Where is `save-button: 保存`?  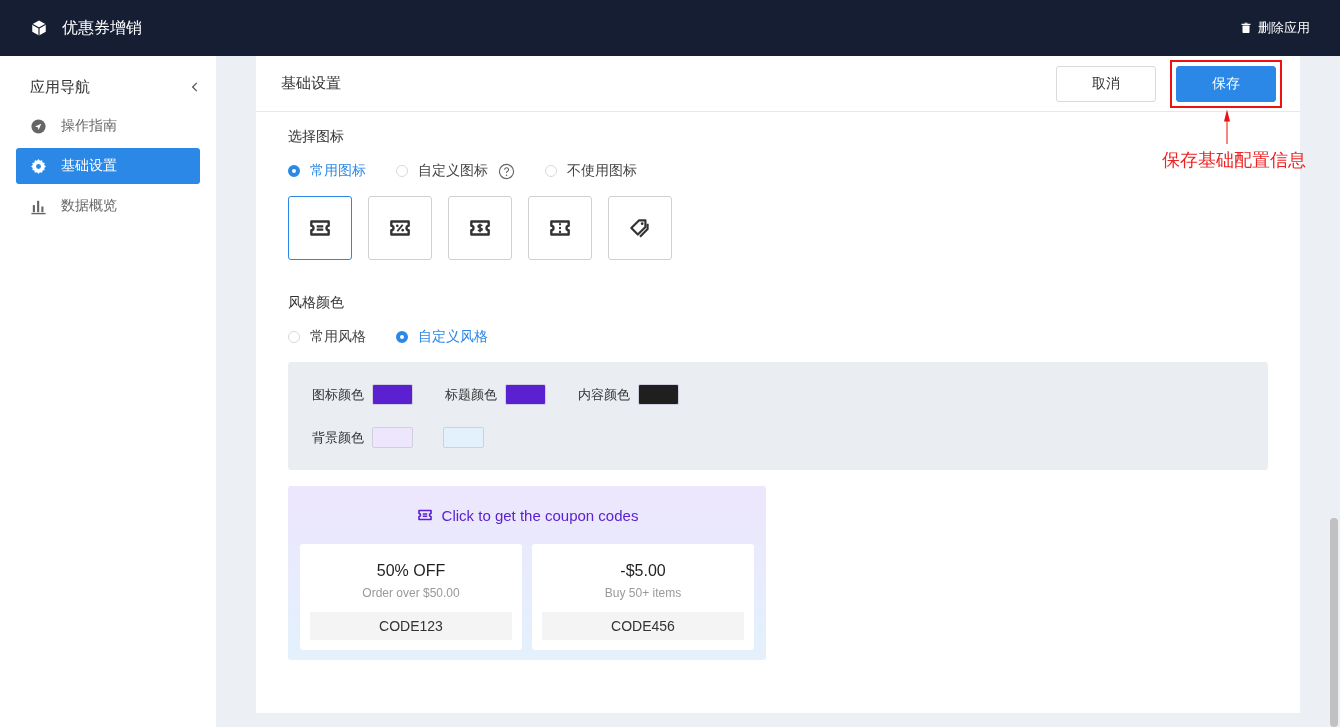
save-button: 保存 is located at coordinates (1226, 83).